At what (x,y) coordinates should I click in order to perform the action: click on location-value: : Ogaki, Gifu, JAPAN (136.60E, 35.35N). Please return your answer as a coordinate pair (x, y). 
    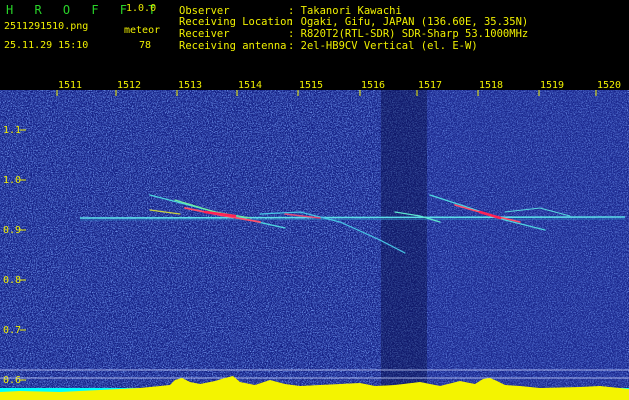
    Looking at the image, I should click on (408, 22).